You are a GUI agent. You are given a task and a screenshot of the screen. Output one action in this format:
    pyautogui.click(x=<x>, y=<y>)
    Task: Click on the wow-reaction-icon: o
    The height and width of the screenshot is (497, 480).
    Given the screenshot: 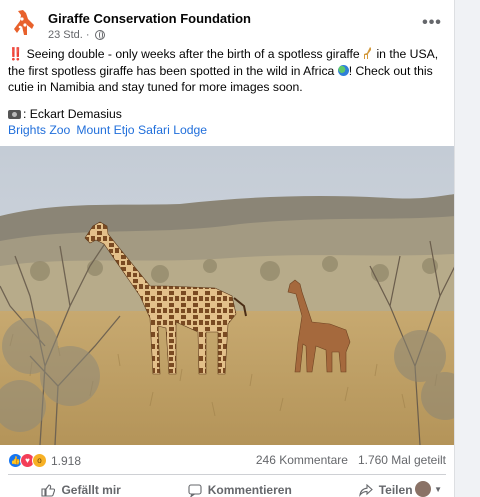 What is the action you would take?
    pyautogui.click(x=39, y=460)
    